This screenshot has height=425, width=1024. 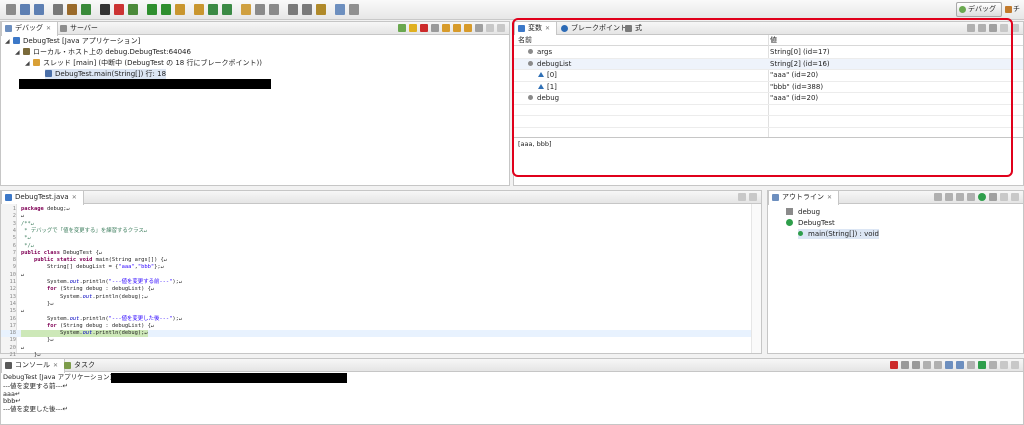 I want to click on run-config-icon, so click(x=86, y=9).